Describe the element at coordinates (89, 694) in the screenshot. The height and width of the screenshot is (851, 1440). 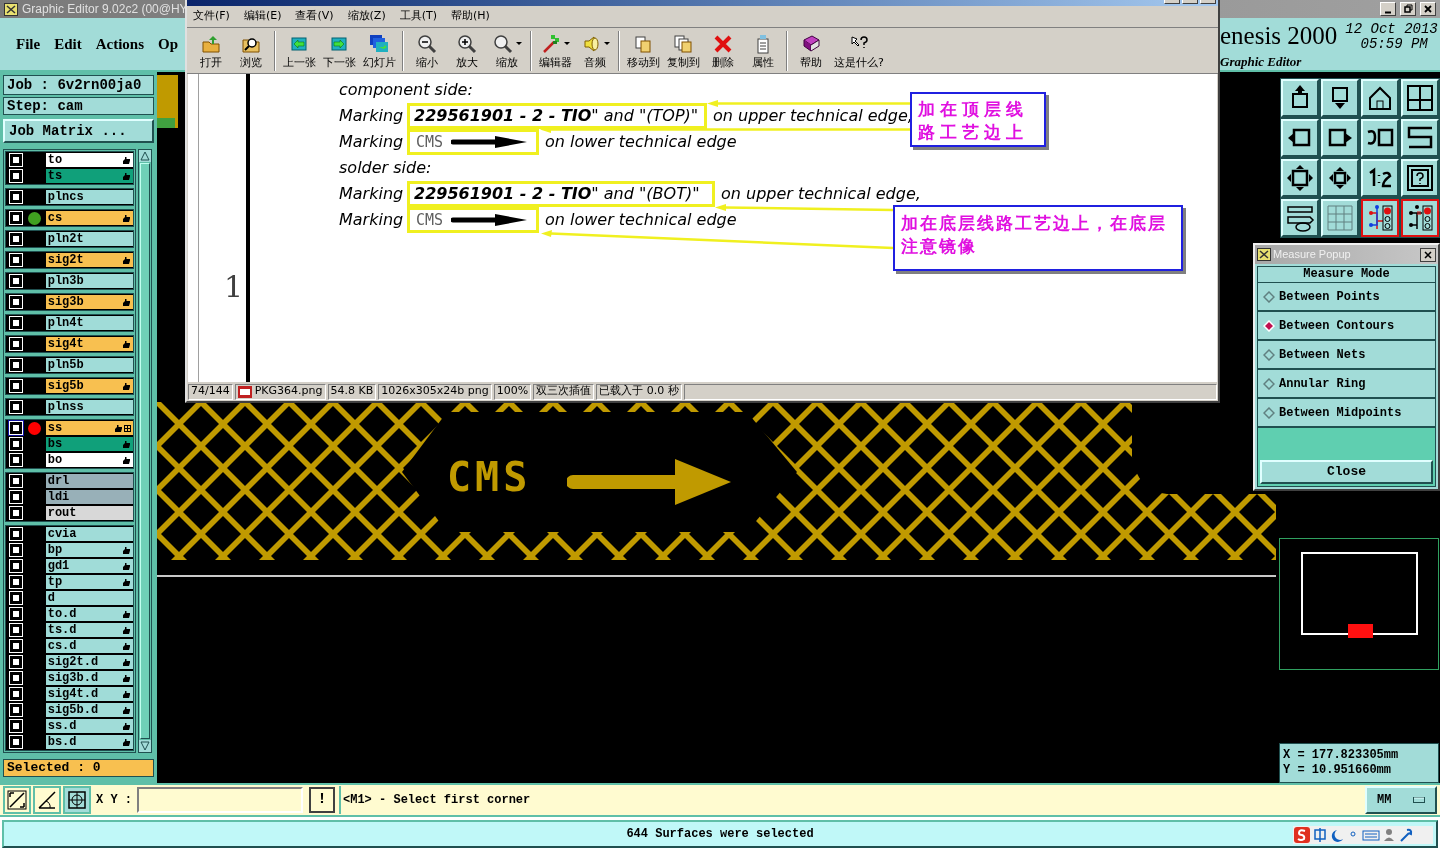
I see `layer-name: sig4t.d` at that location.